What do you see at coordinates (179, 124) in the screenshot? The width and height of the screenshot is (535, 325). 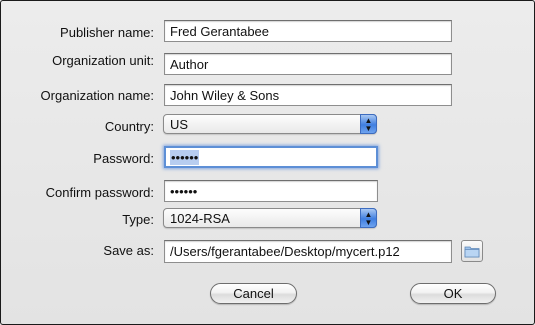 I see `country-select-value: US` at bounding box center [179, 124].